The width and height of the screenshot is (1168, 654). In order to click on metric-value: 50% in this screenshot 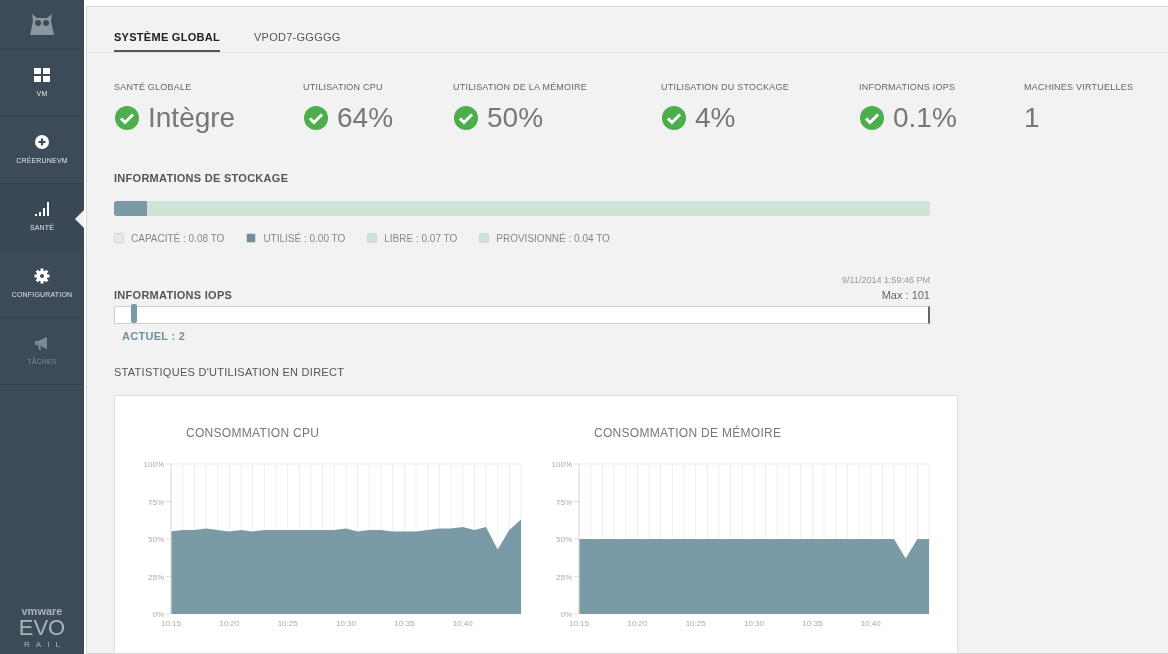, I will do `click(515, 118)`.